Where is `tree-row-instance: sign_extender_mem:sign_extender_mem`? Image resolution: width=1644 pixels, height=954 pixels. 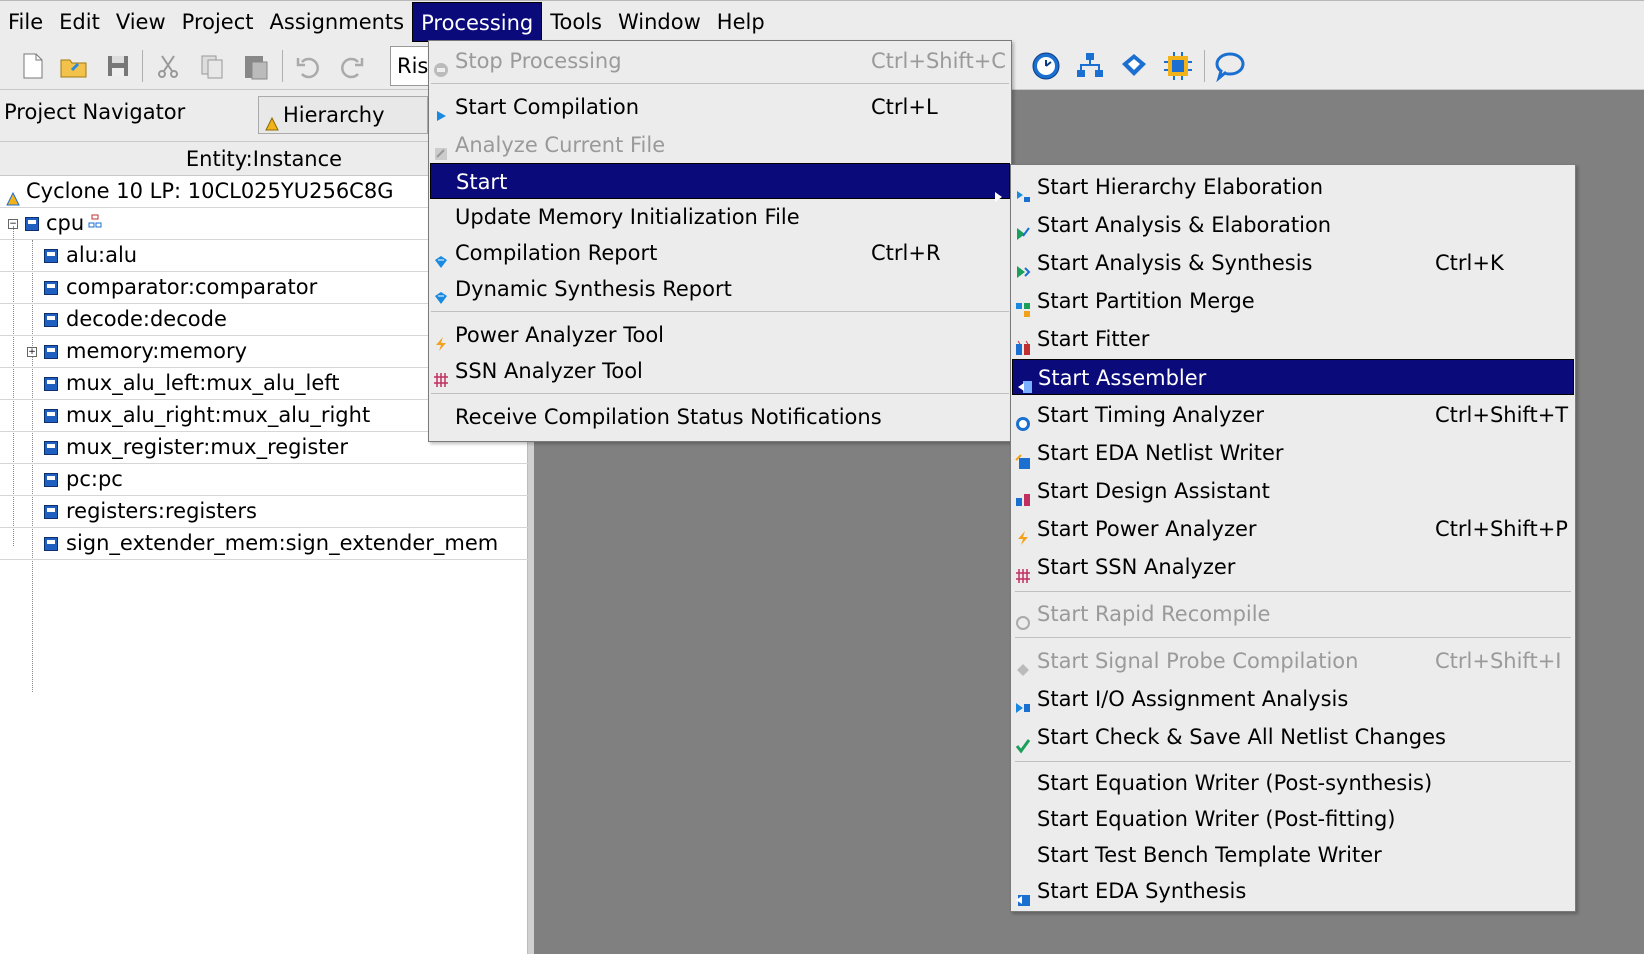
tree-row-instance: sign_extender_mem:sign_extender_mem is located at coordinates (264, 544).